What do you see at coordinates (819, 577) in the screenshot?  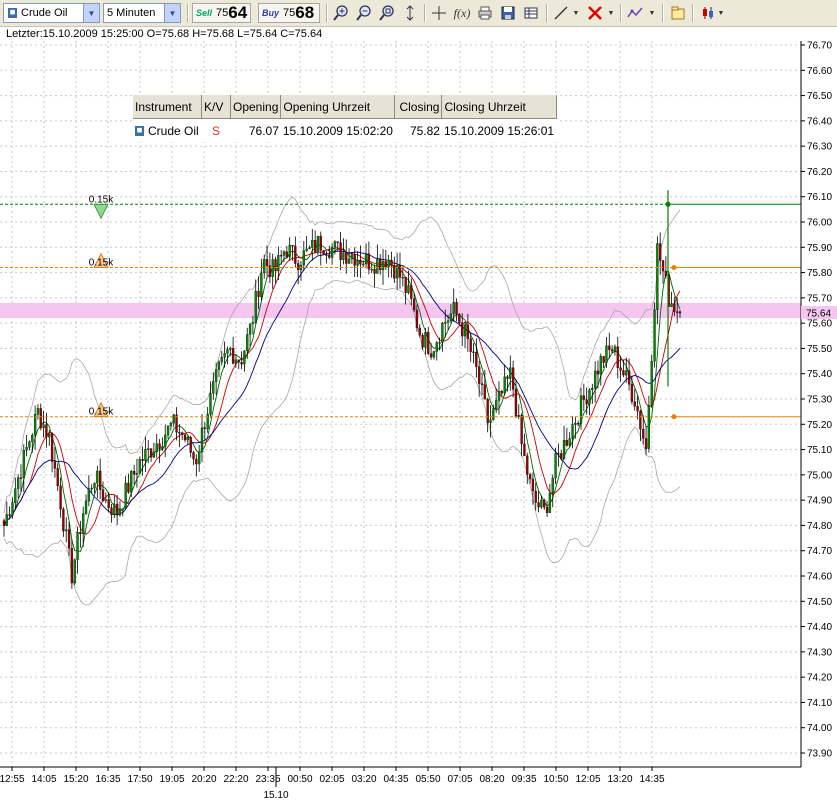 I see `y-tick-label: 74.60` at bounding box center [819, 577].